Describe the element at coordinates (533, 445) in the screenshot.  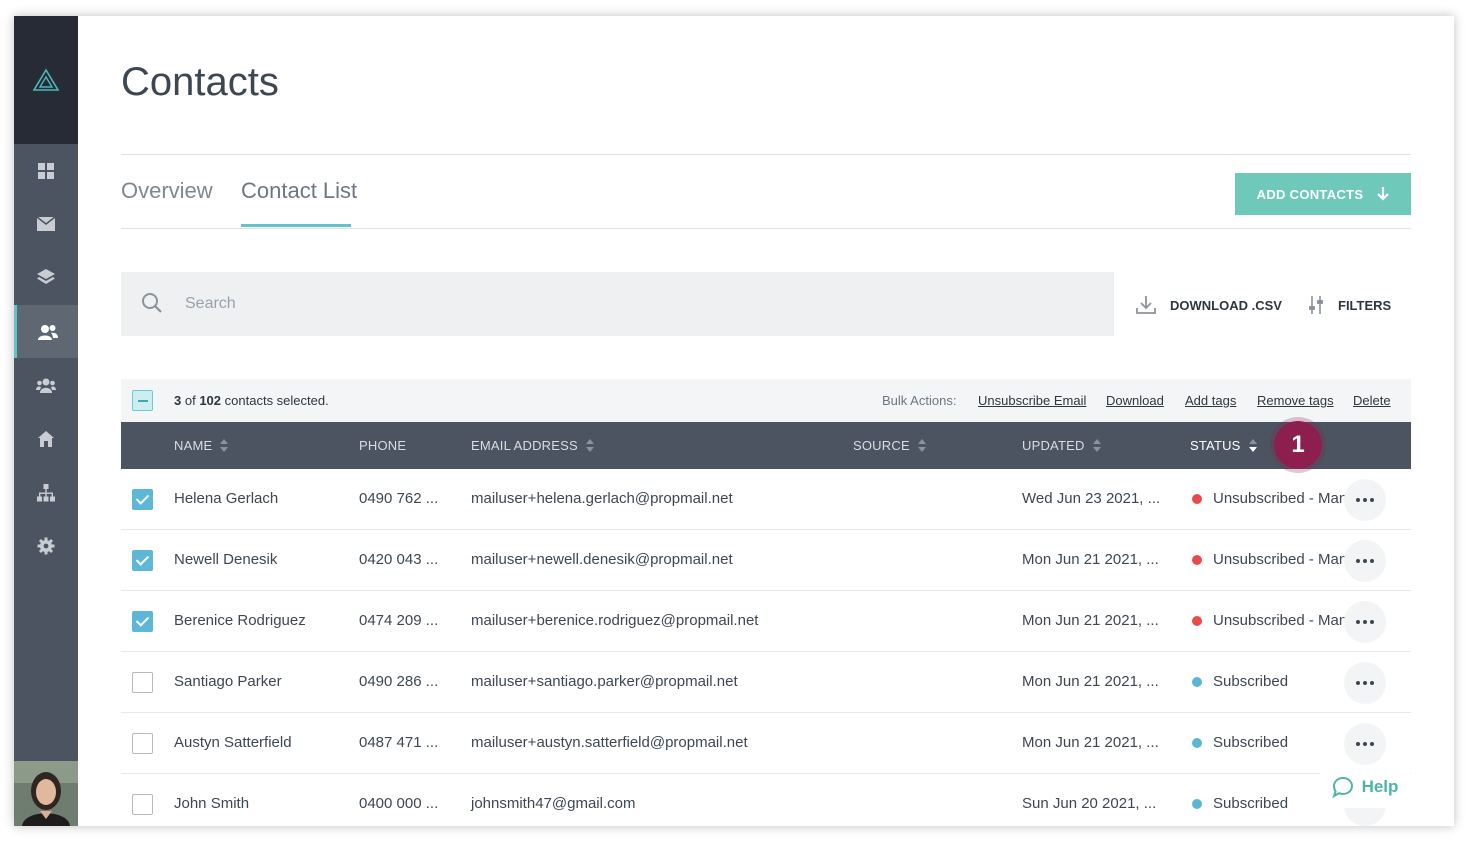
I see `column-header-email: EMAIL ADDRESS` at that location.